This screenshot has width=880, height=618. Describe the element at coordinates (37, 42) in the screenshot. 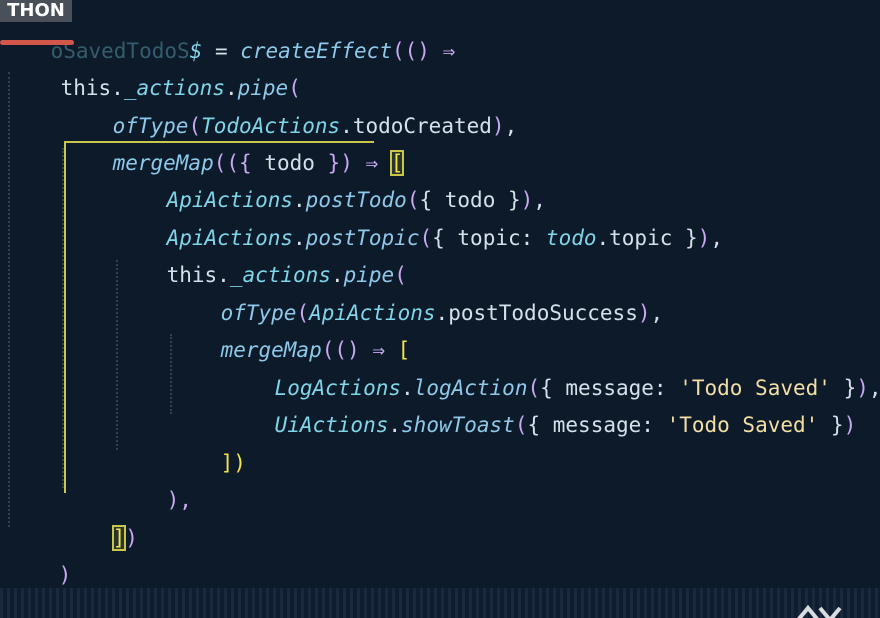

I see `brand-underline` at that location.